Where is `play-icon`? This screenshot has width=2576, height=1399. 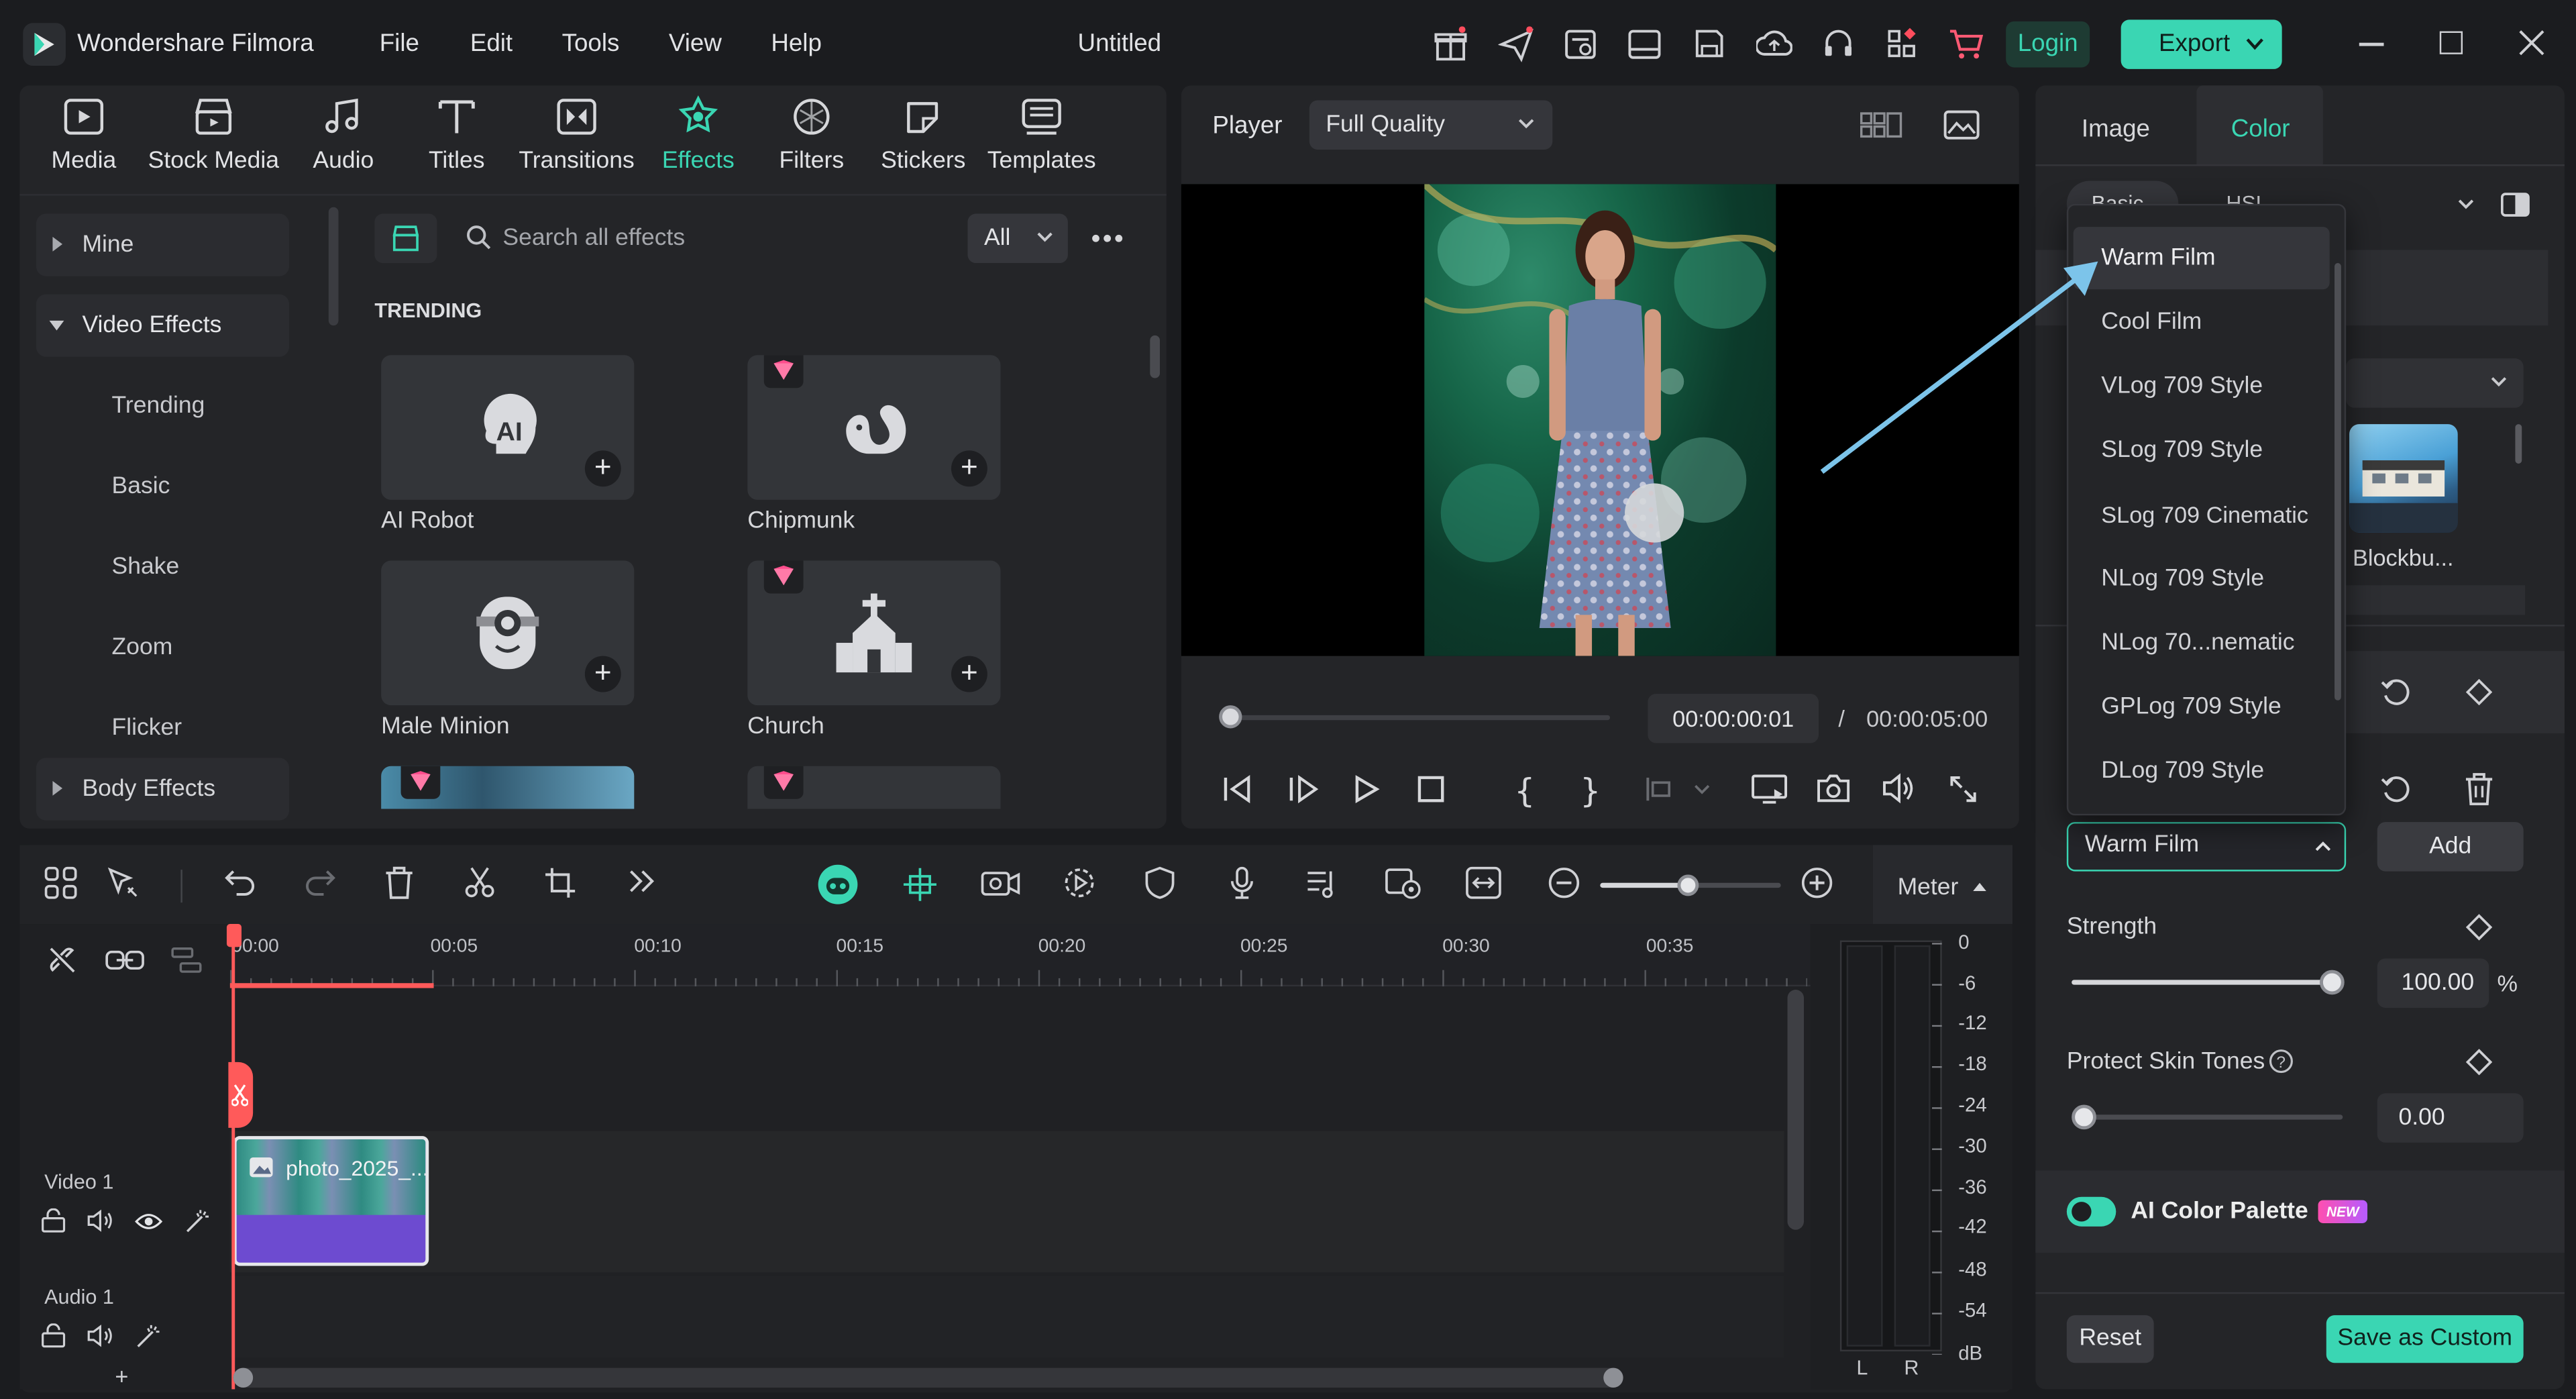 play-icon is located at coordinates (1367, 789).